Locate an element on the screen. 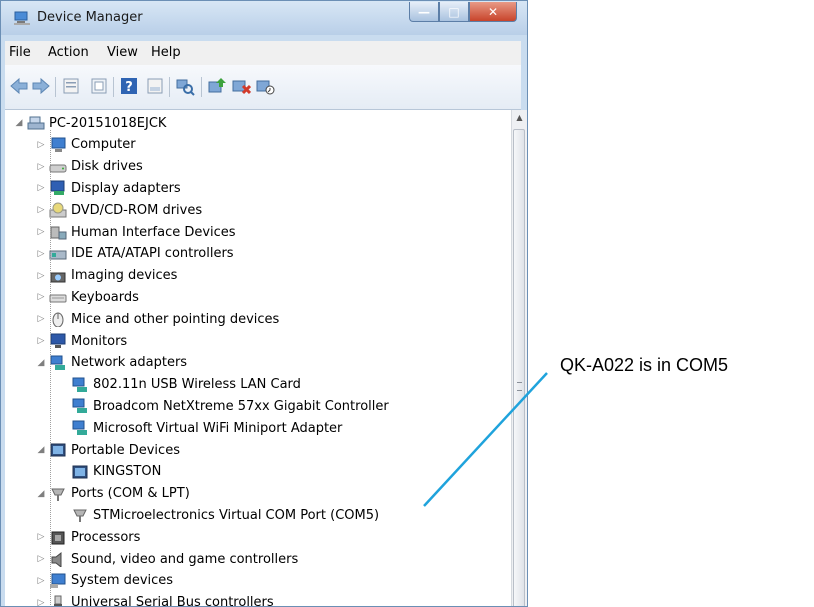  disk-drive-icon is located at coordinates (58, 167).